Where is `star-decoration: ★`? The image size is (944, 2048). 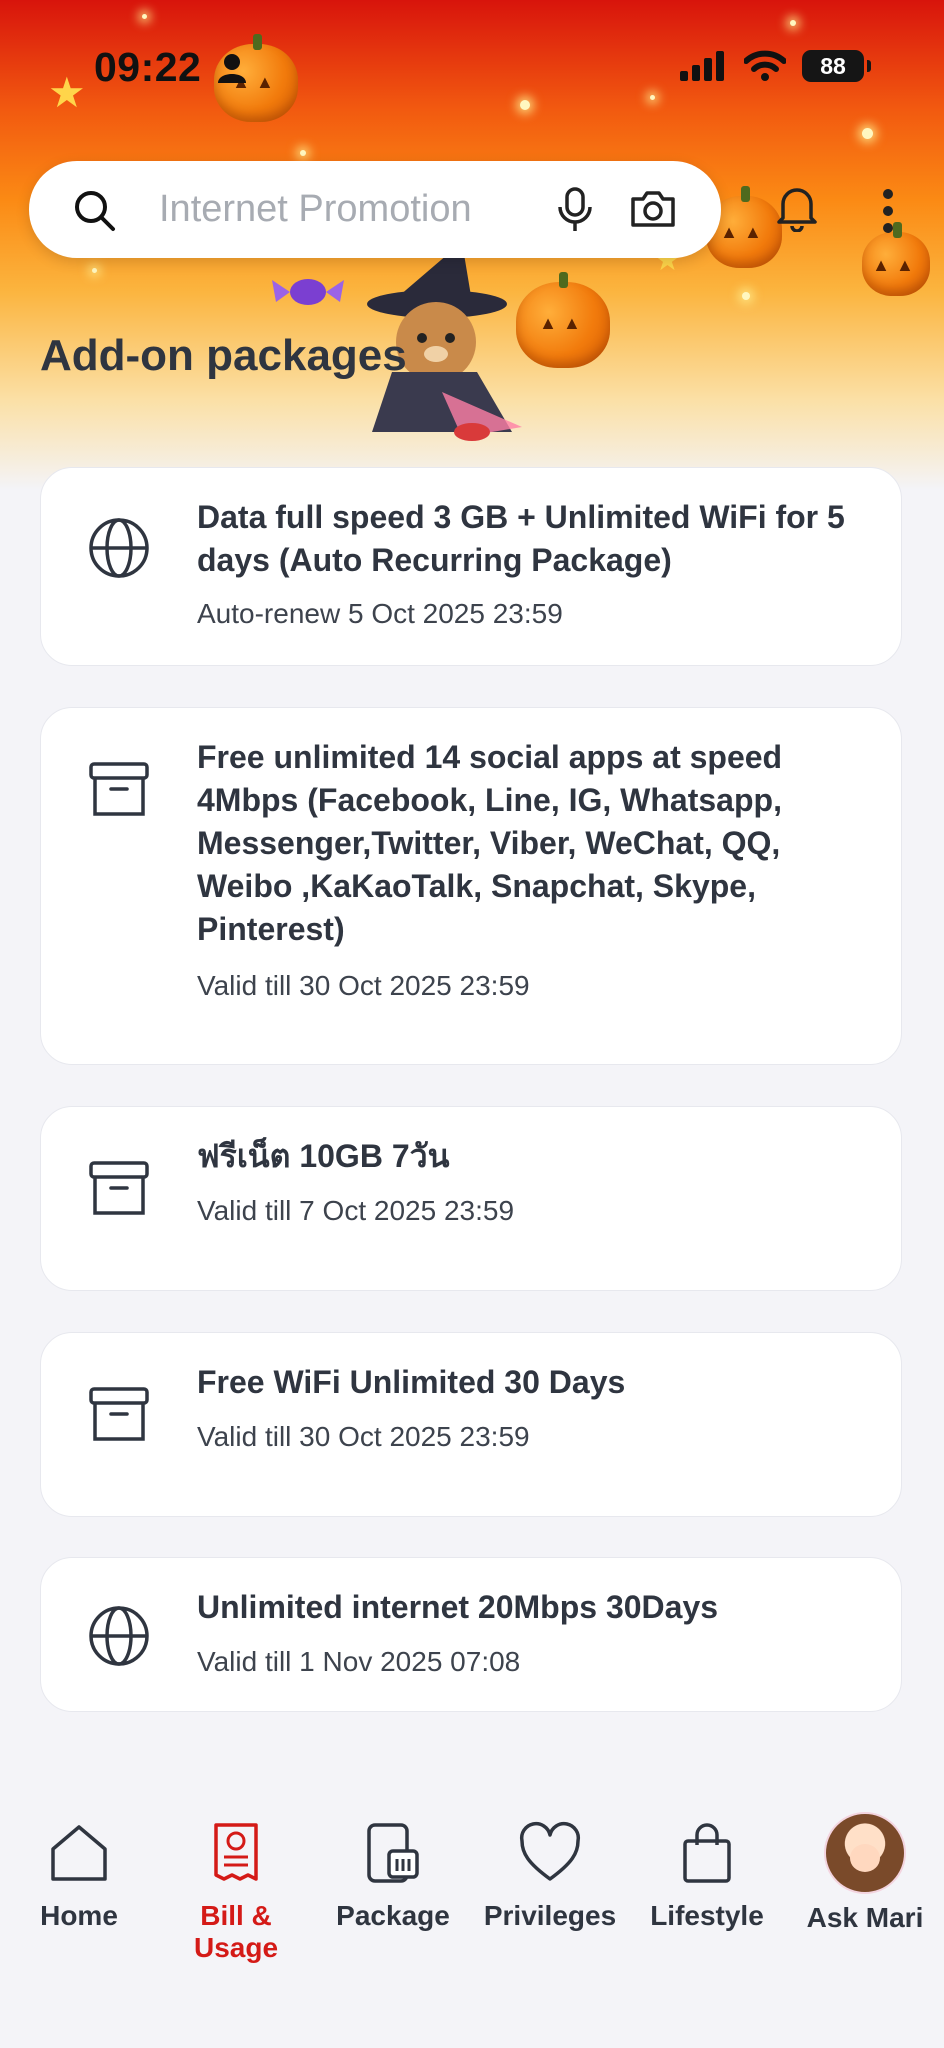 star-decoration: ★ is located at coordinates (67, 92).